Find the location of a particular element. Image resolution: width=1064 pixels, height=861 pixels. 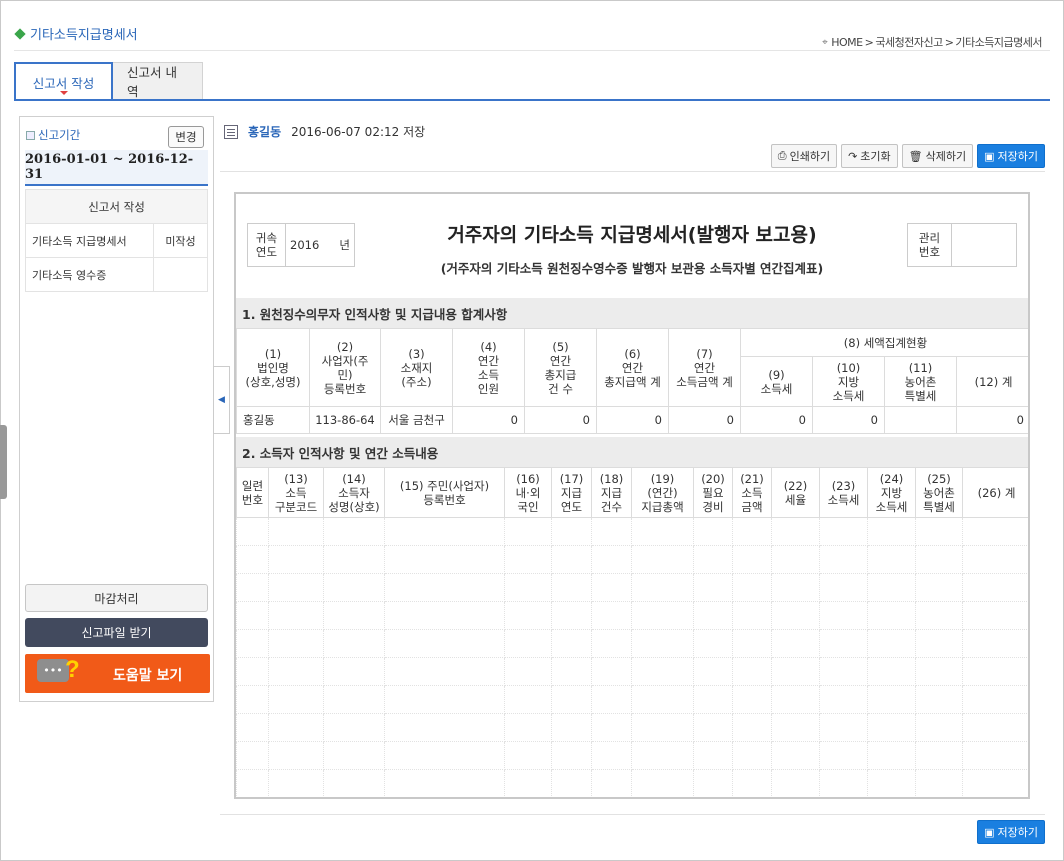

report-list-item: 기타소득 영수증 is located at coordinates (116, 274).